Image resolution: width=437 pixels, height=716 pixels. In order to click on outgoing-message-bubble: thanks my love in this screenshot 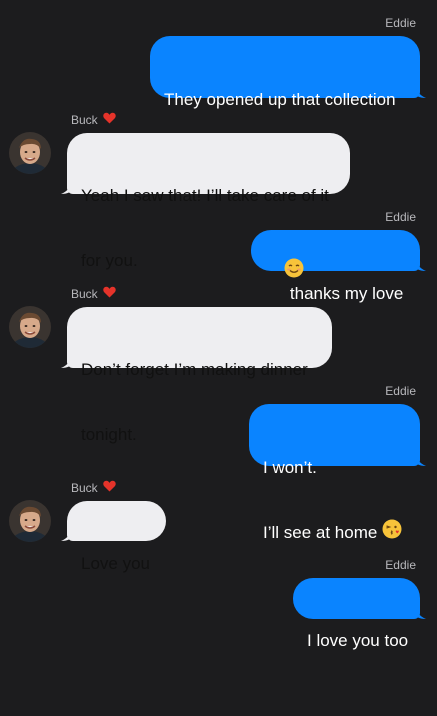, I will do `click(338, 266)`.